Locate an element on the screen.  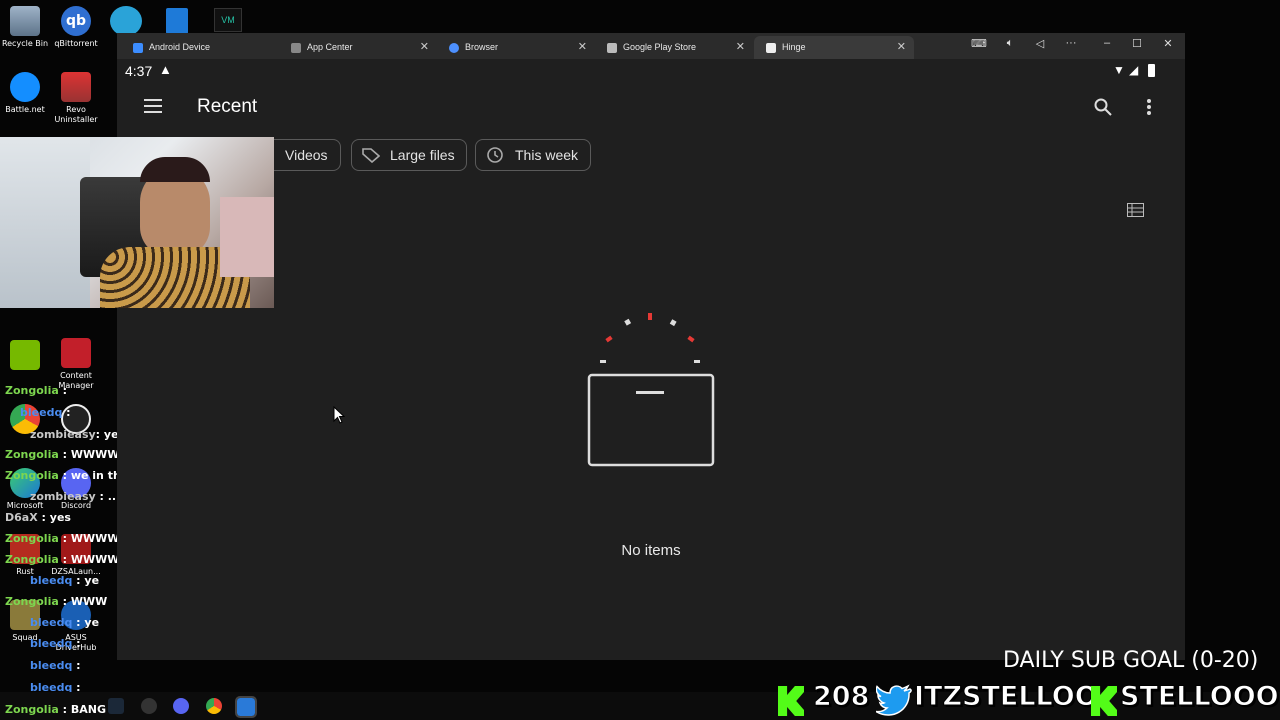
tab-label: App Center is located at coordinates (330, 47).